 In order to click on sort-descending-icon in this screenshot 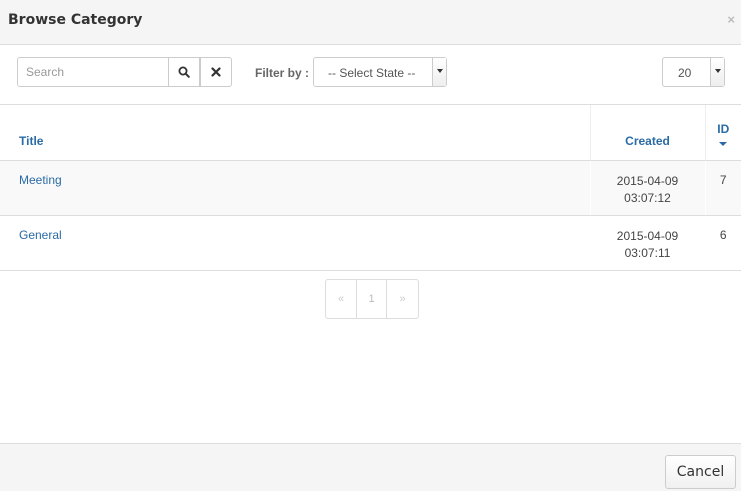, I will do `click(723, 143)`.